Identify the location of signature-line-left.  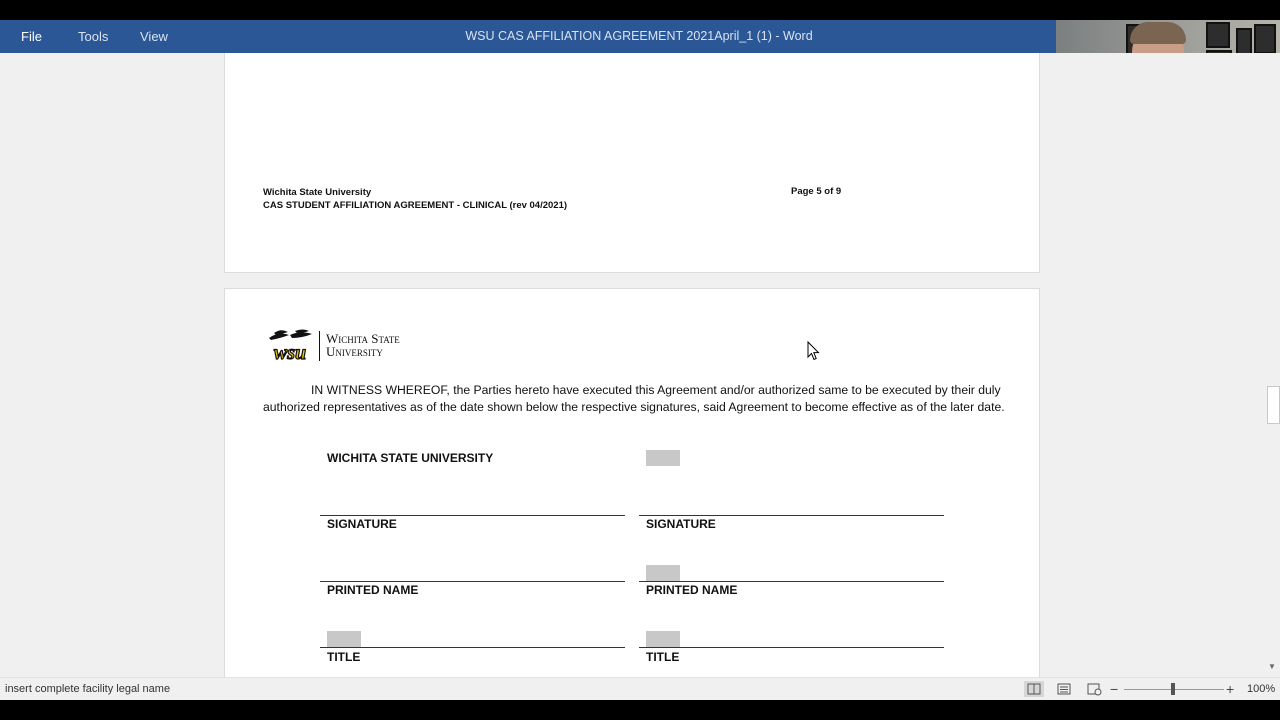
(472, 515).